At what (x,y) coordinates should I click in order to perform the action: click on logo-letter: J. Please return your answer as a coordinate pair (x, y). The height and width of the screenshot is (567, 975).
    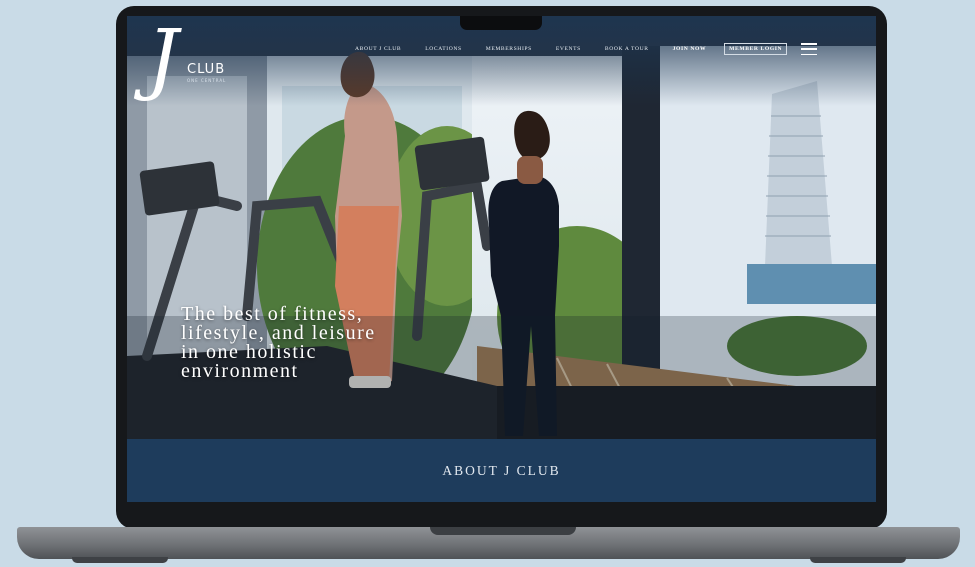
    Looking at the image, I should click on (163, 60).